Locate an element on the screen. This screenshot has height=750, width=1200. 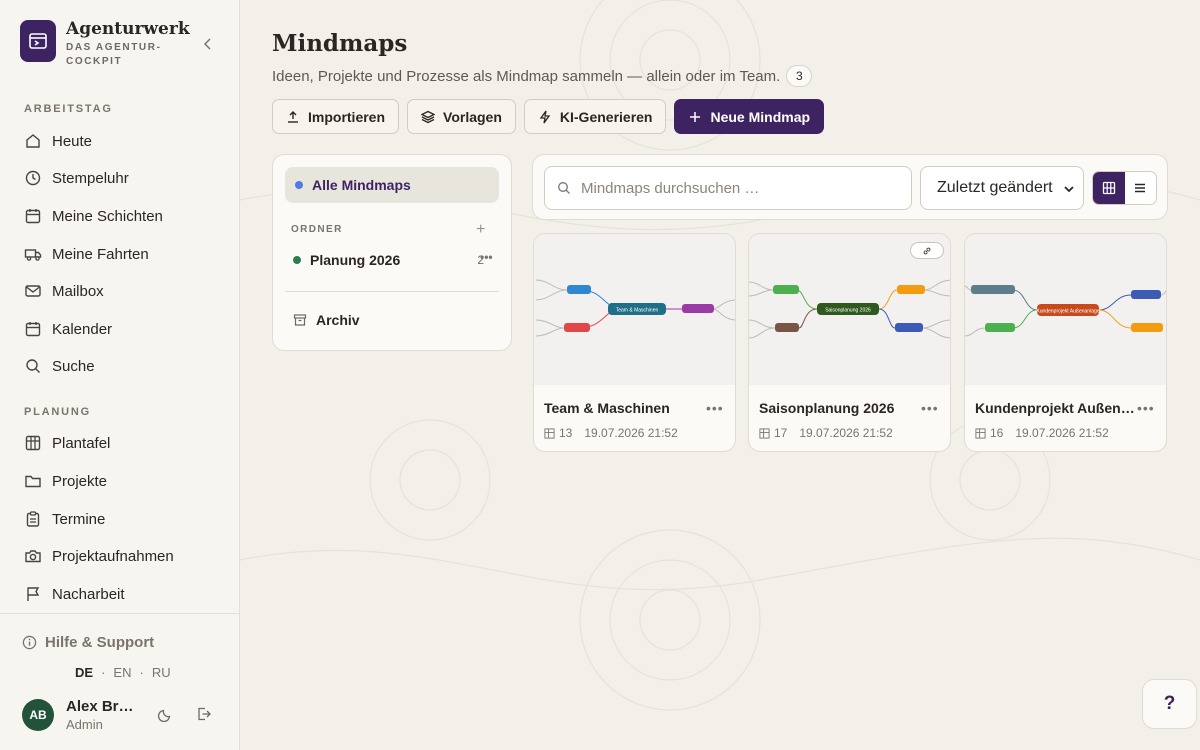
brand-subtitle: DAS AGENTUR-COCKPIT is located at coordinates (114, 54).